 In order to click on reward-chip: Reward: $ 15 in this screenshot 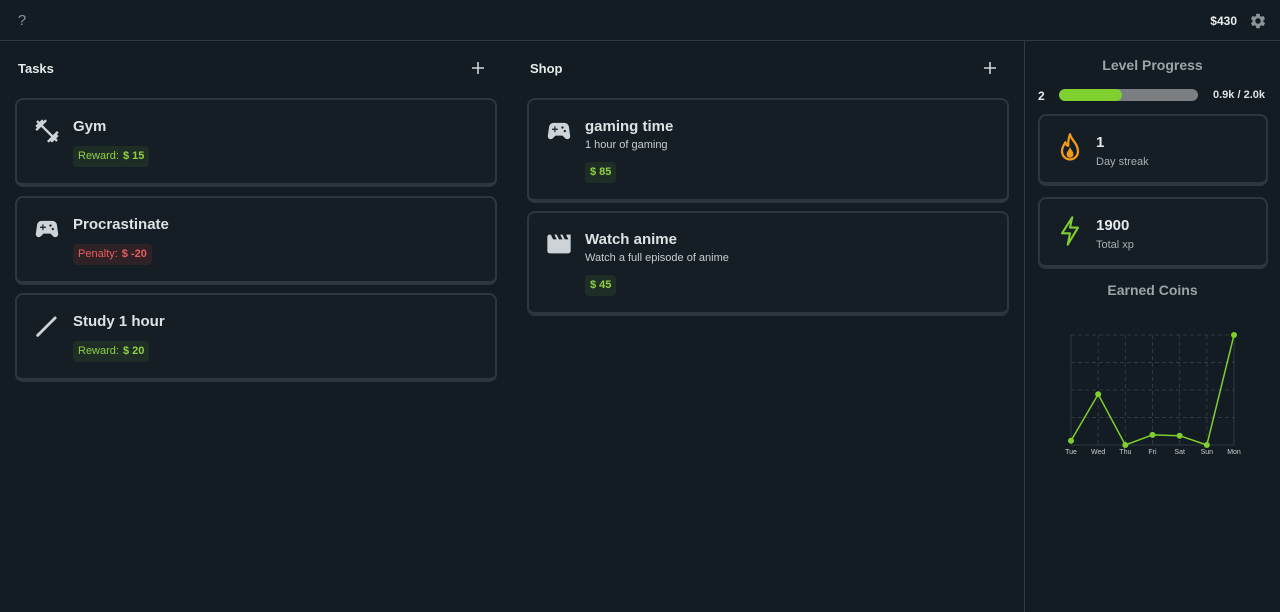, I will do `click(111, 156)`.